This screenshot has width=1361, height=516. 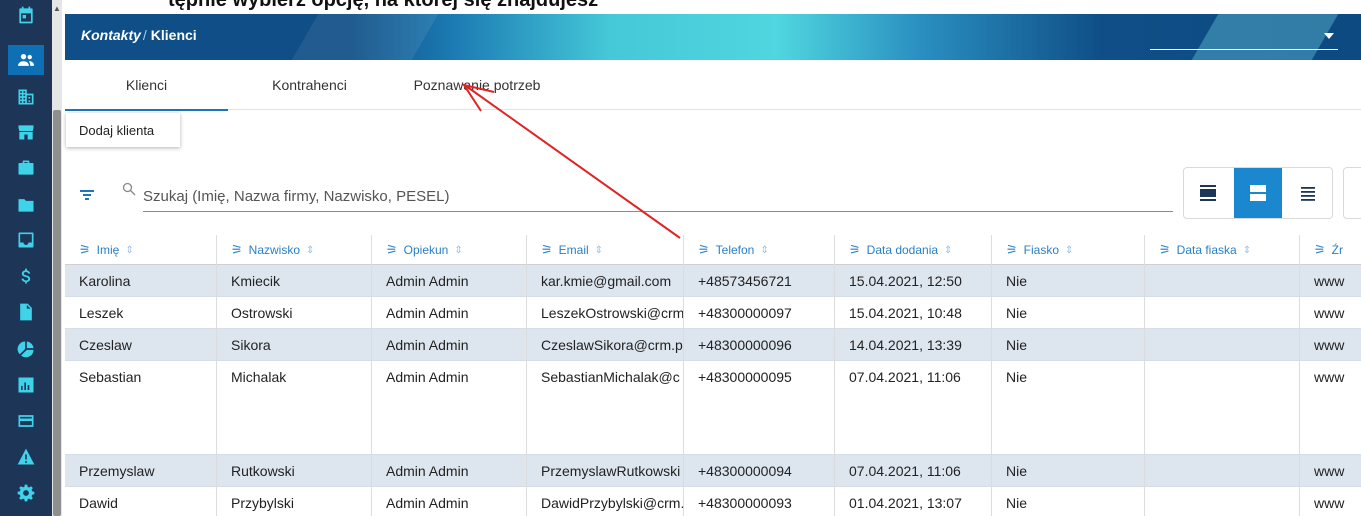 I want to click on cell-first-name: Leszek, so click(x=141, y=312).